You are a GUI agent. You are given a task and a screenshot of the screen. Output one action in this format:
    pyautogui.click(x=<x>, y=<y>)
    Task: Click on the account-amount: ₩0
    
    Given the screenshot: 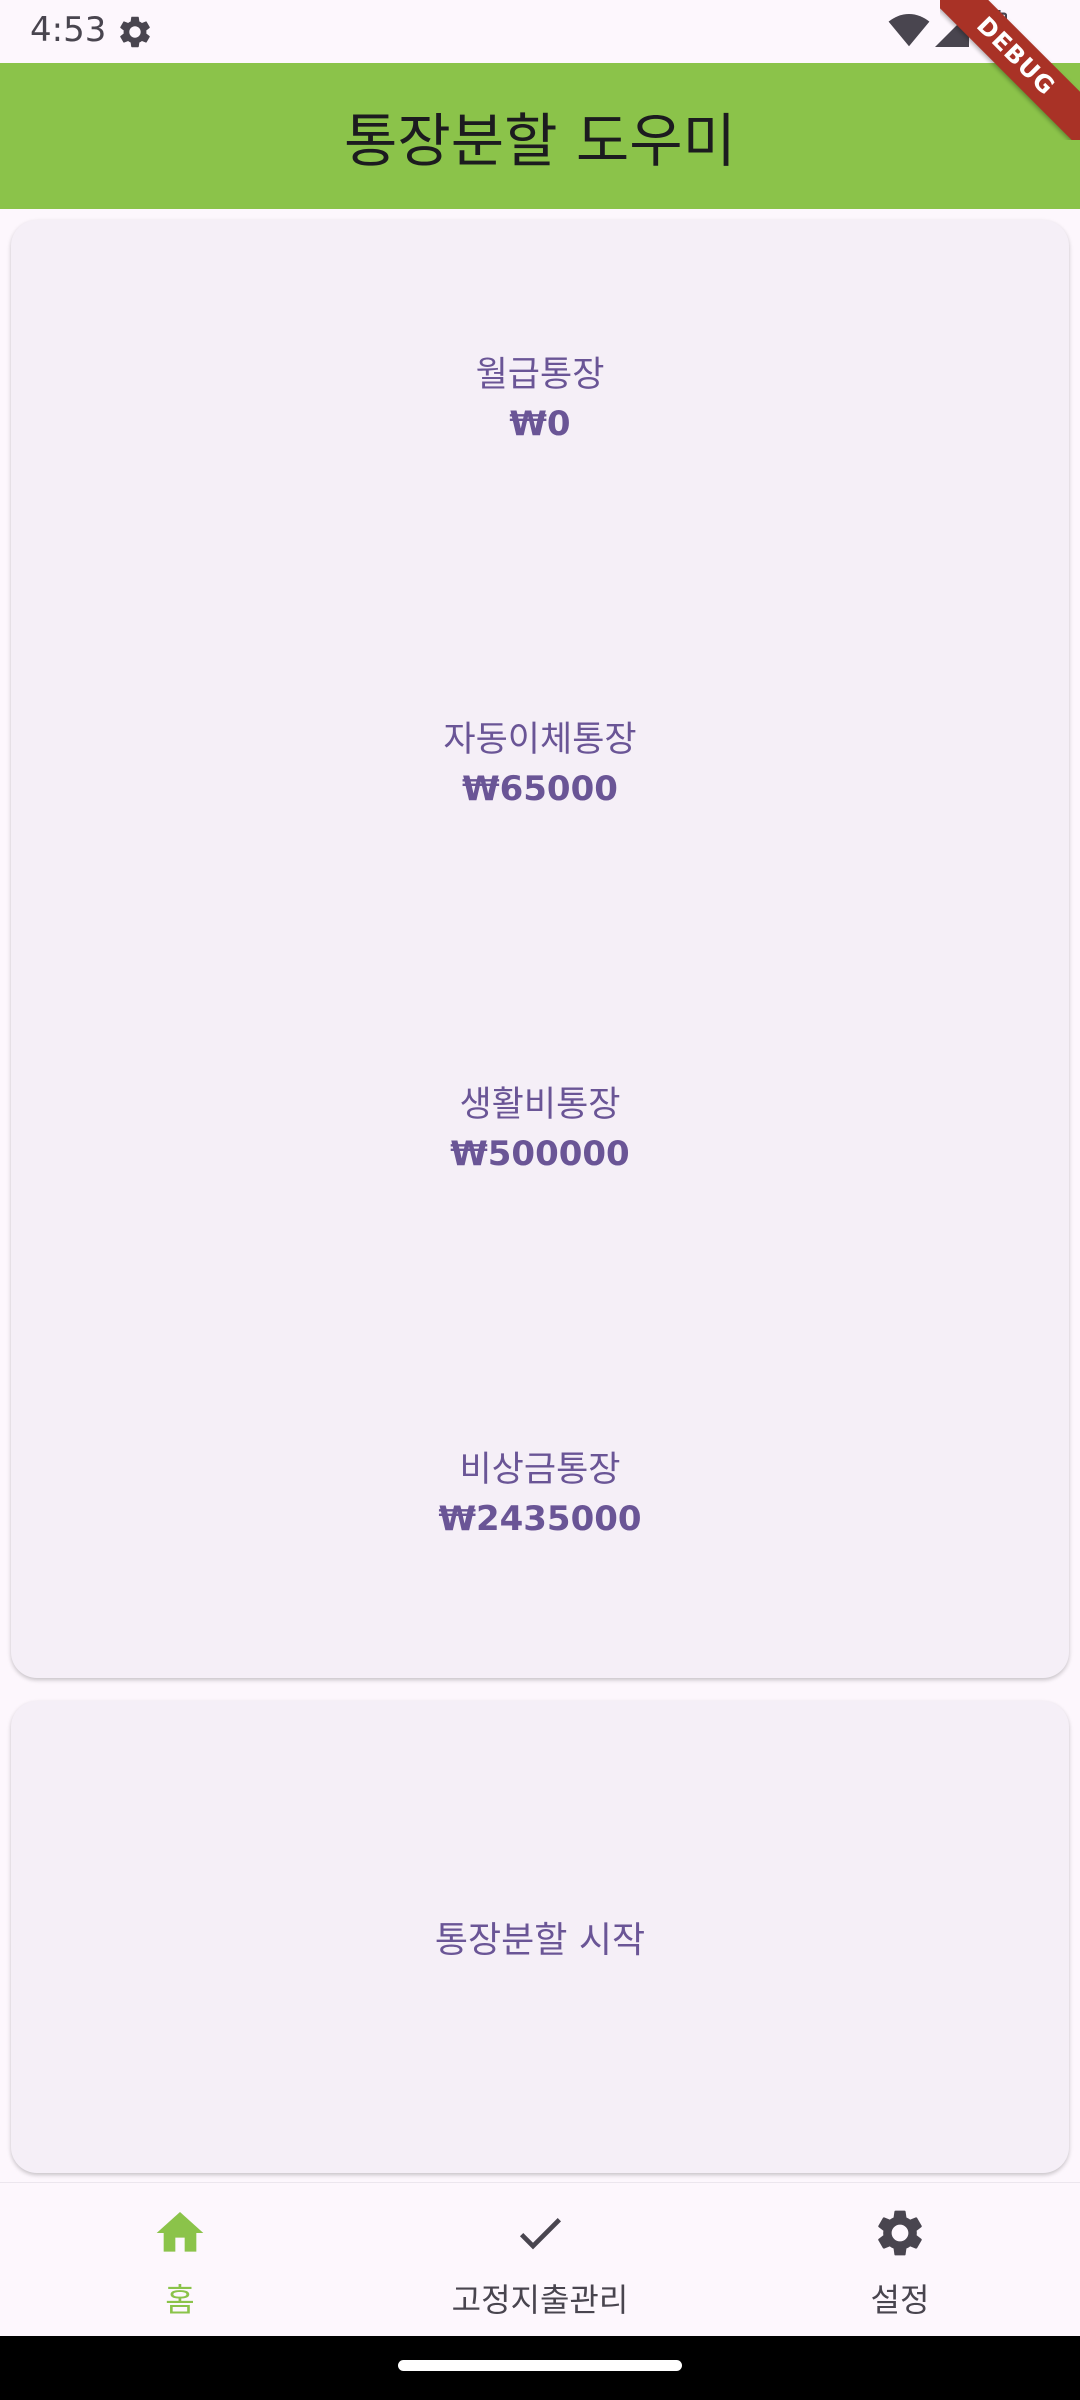 What is the action you would take?
    pyautogui.click(x=540, y=424)
    